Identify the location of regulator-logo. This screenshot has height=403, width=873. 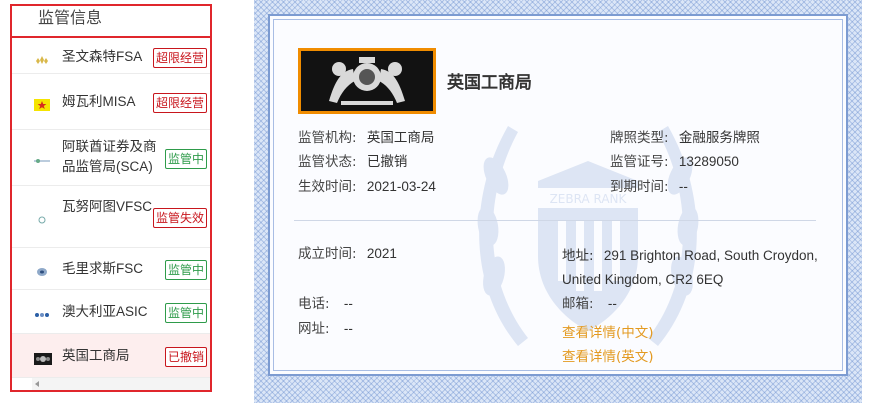
(367, 81).